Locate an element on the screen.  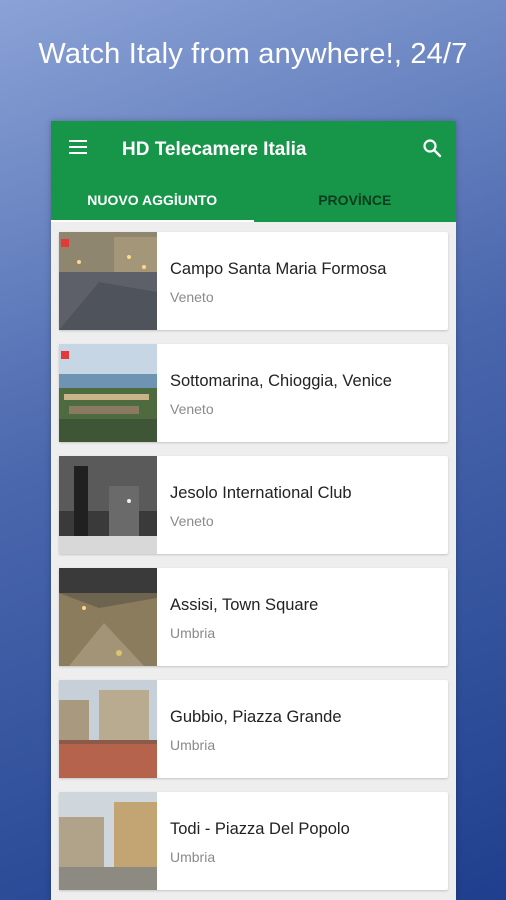
camera-title: Assisi, Town Square is located at coordinates (244, 605).